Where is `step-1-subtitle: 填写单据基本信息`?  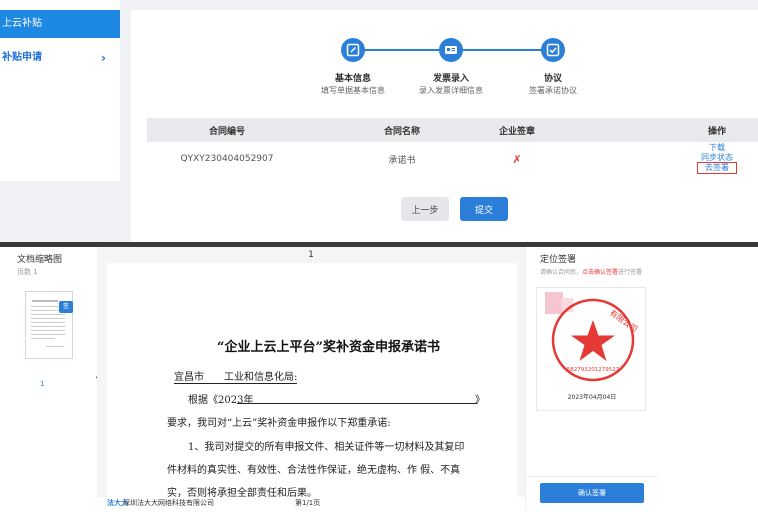
step-1-subtitle: 填写单据基本信息 is located at coordinates (353, 90).